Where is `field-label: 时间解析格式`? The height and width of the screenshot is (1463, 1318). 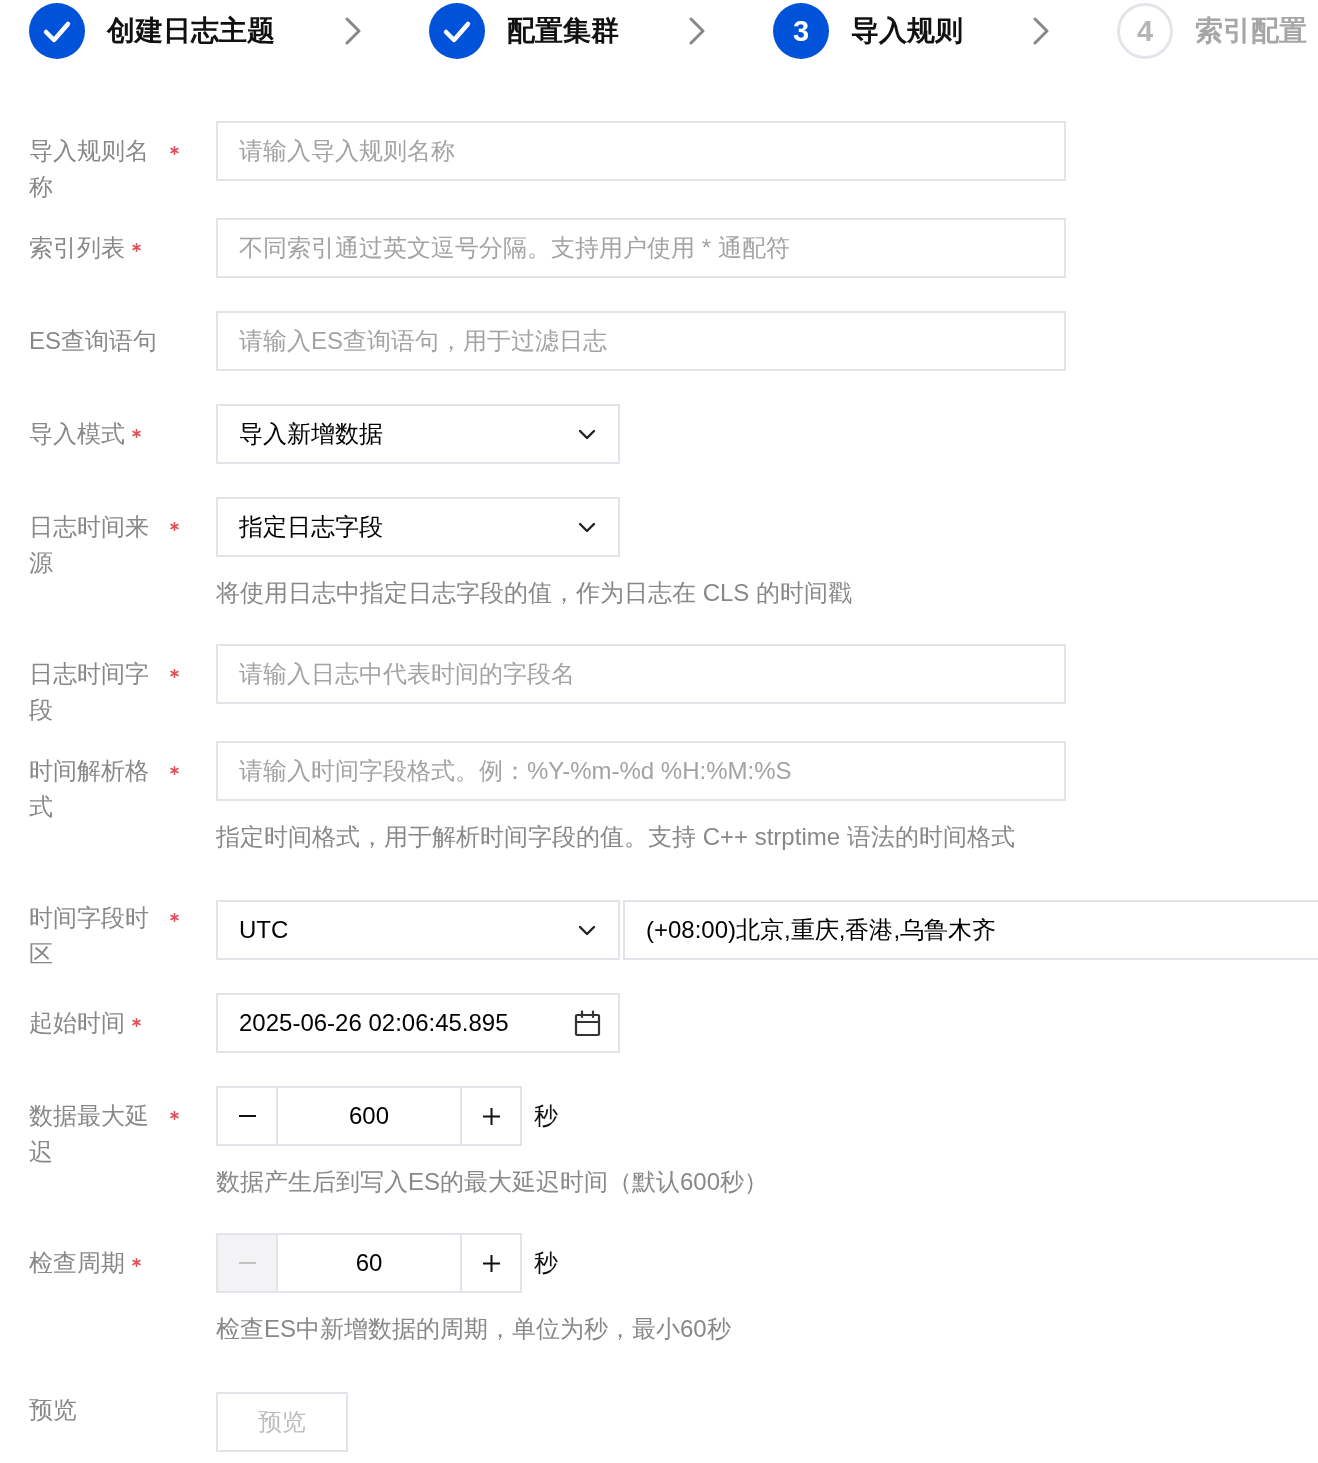
field-label: 时间解析格式 is located at coordinates (89, 789).